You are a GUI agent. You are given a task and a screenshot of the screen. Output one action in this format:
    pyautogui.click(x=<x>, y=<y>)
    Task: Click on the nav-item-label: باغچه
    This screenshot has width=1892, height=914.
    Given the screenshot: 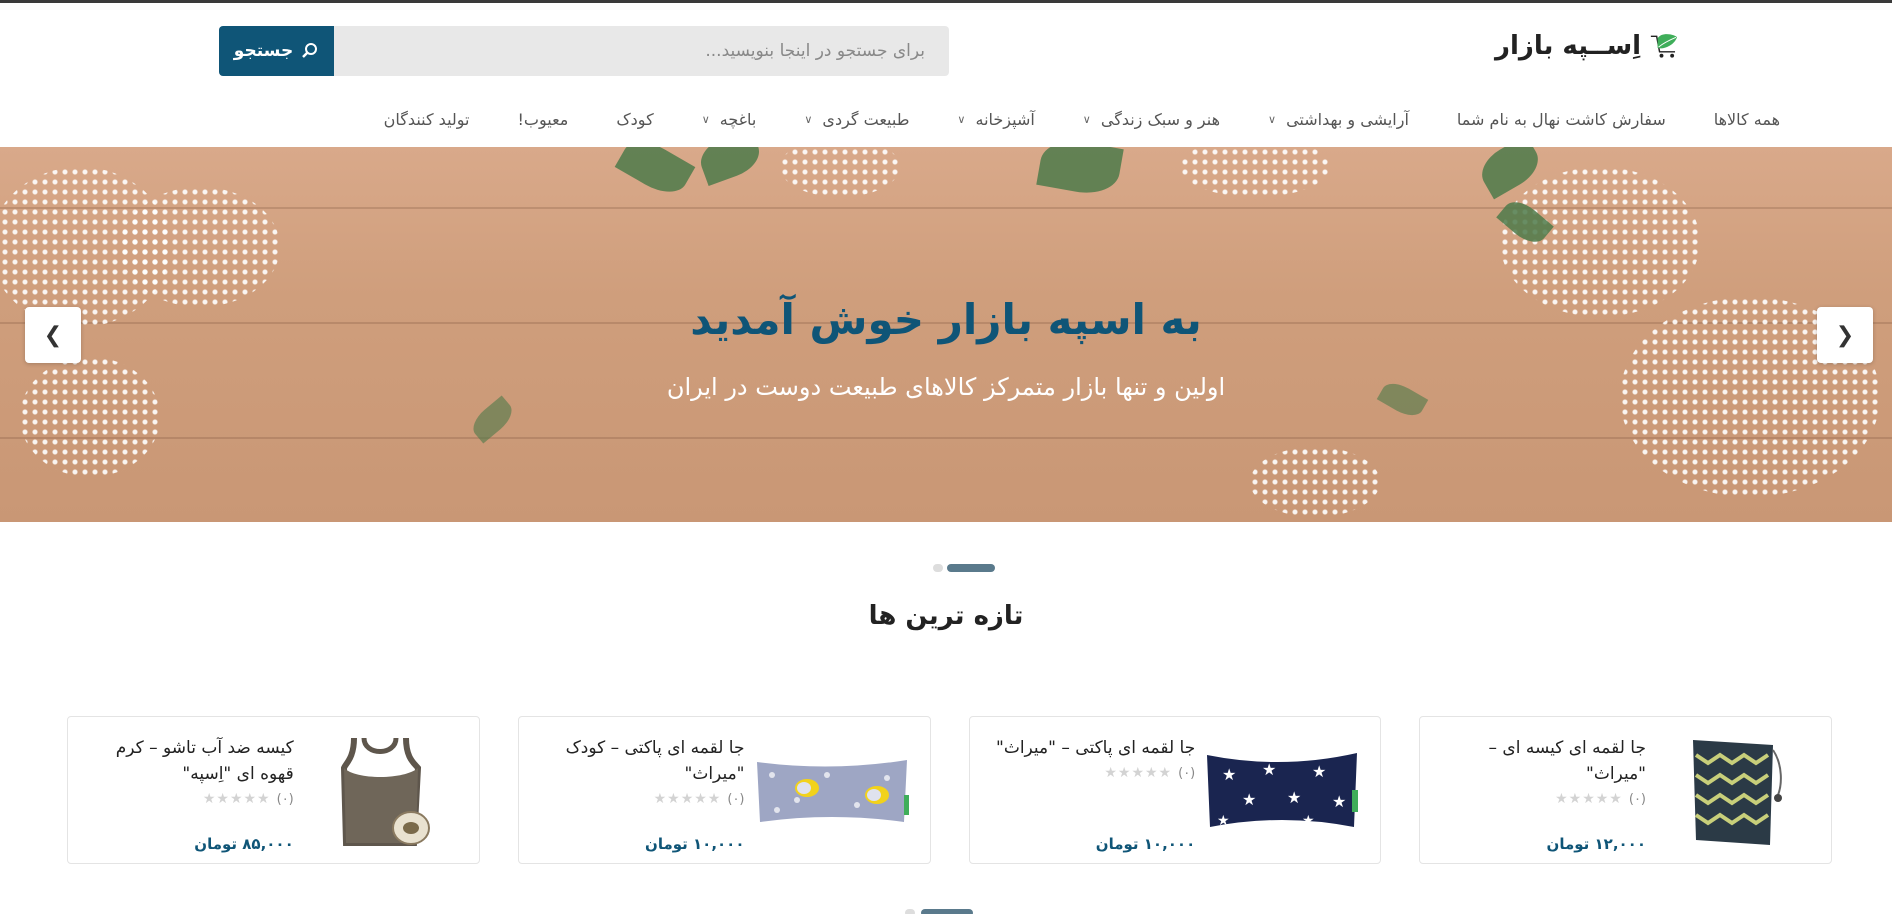 What is the action you would take?
    pyautogui.click(x=738, y=119)
    